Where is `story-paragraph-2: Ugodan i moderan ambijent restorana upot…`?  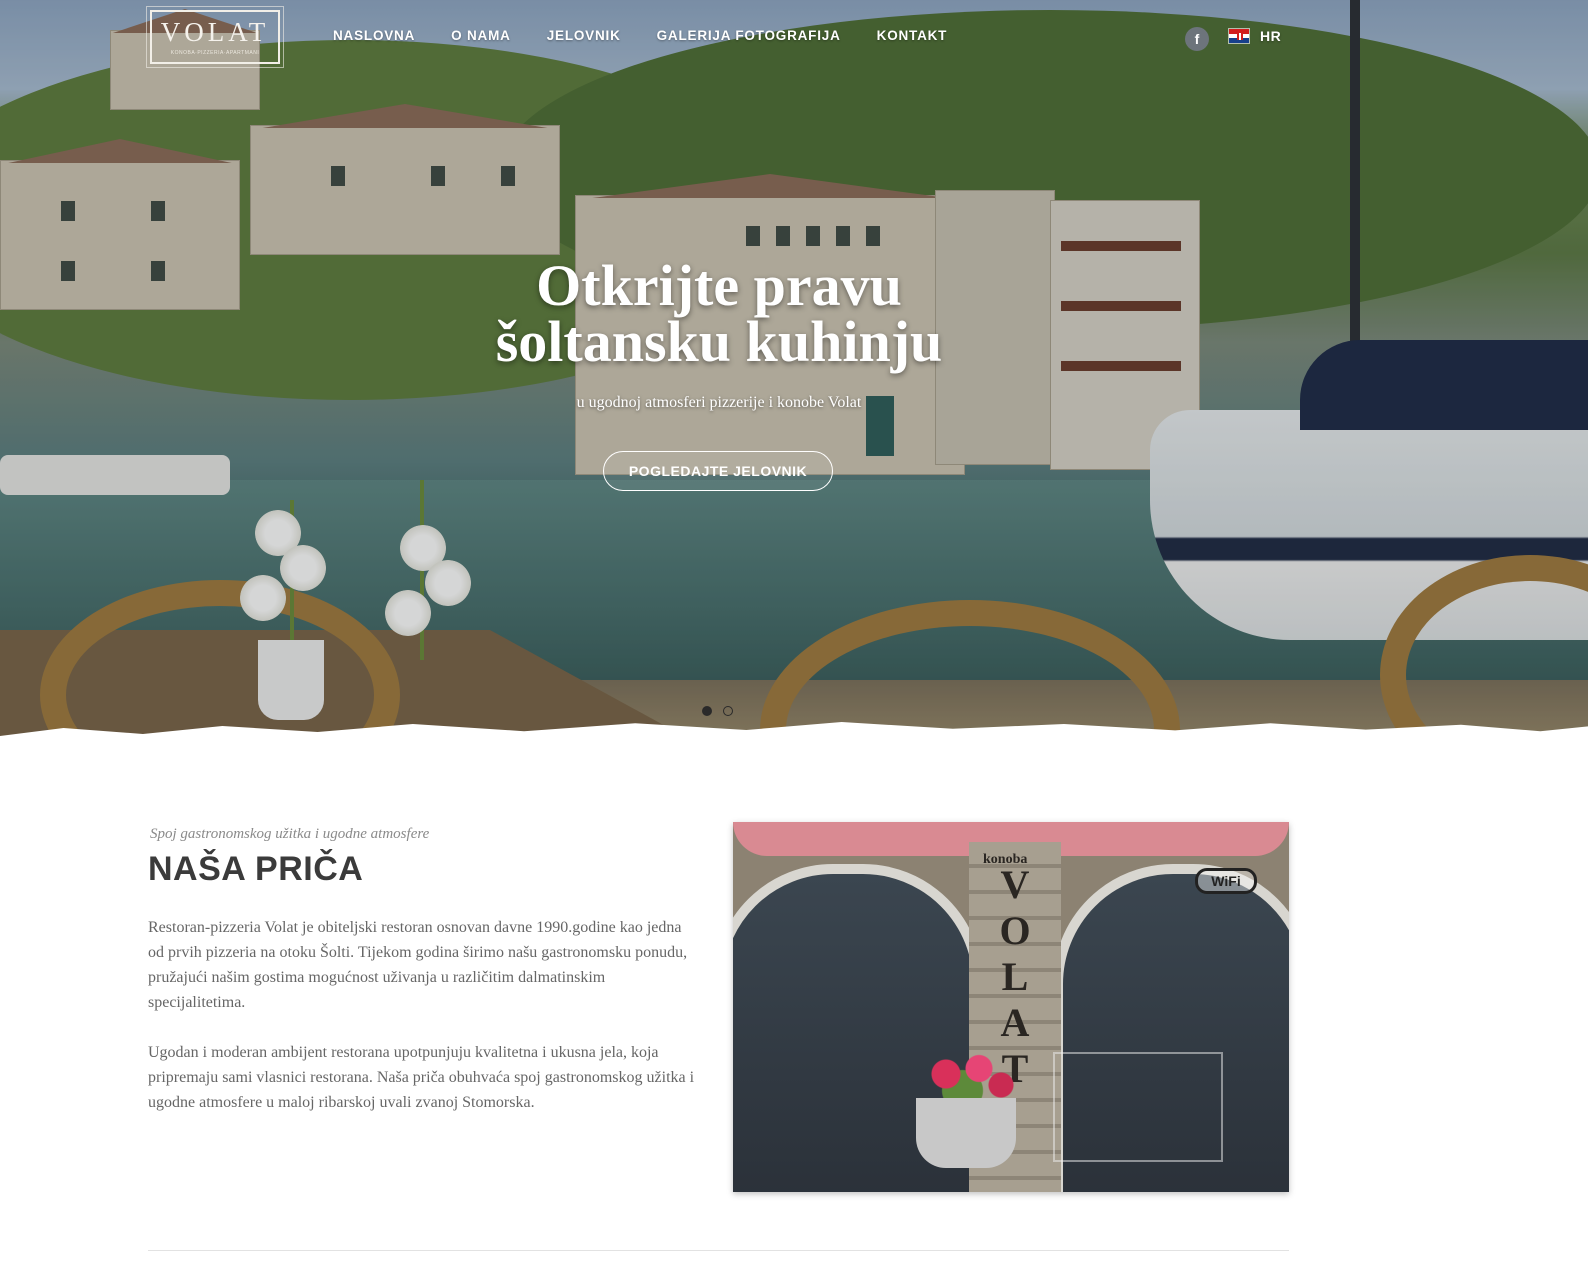
story-paragraph-2: Ugodan i moderan ambijent restorana upot… is located at coordinates (421, 1077).